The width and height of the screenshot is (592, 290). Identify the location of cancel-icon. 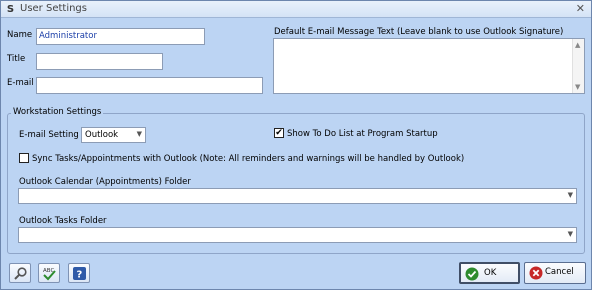
(536, 273).